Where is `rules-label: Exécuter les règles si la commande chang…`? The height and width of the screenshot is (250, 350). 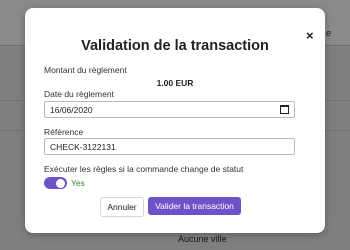
rules-label: Exécuter les règles si la commande chang… is located at coordinates (144, 169).